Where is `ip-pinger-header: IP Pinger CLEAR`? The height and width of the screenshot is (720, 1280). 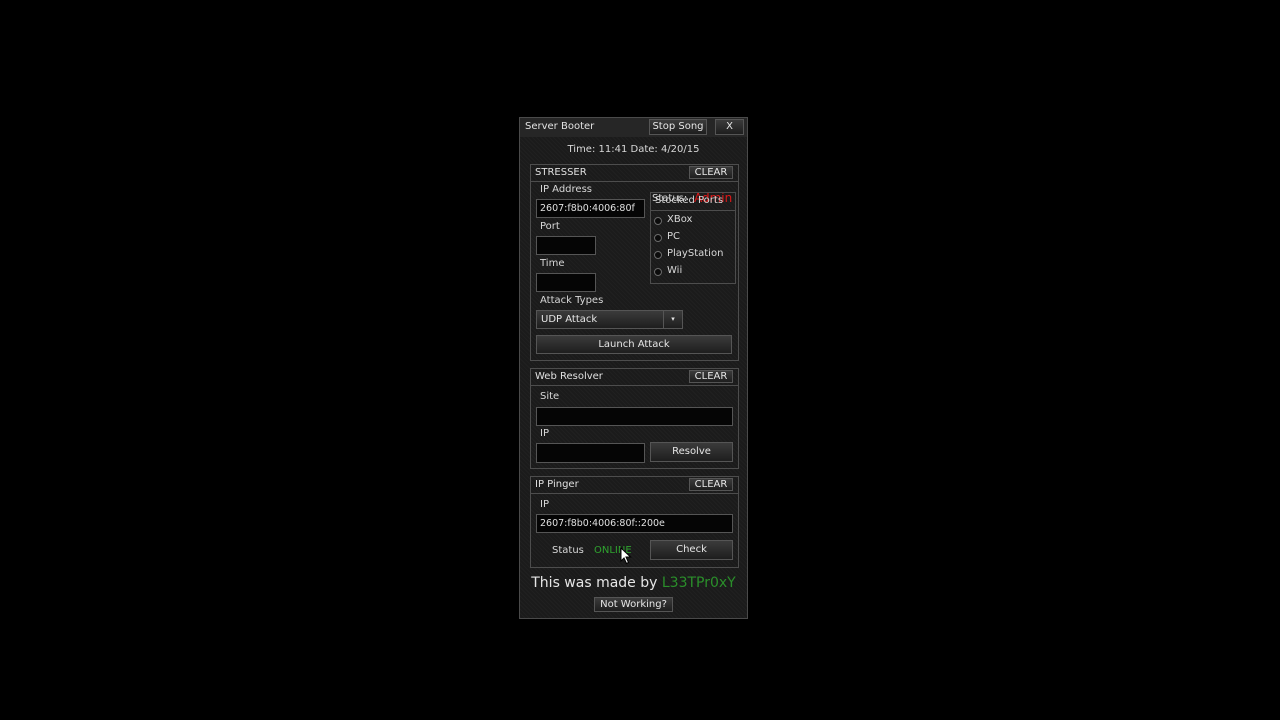
ip-pinger-header: IP Pinger CLEAR is located at coordinates (634, 485).